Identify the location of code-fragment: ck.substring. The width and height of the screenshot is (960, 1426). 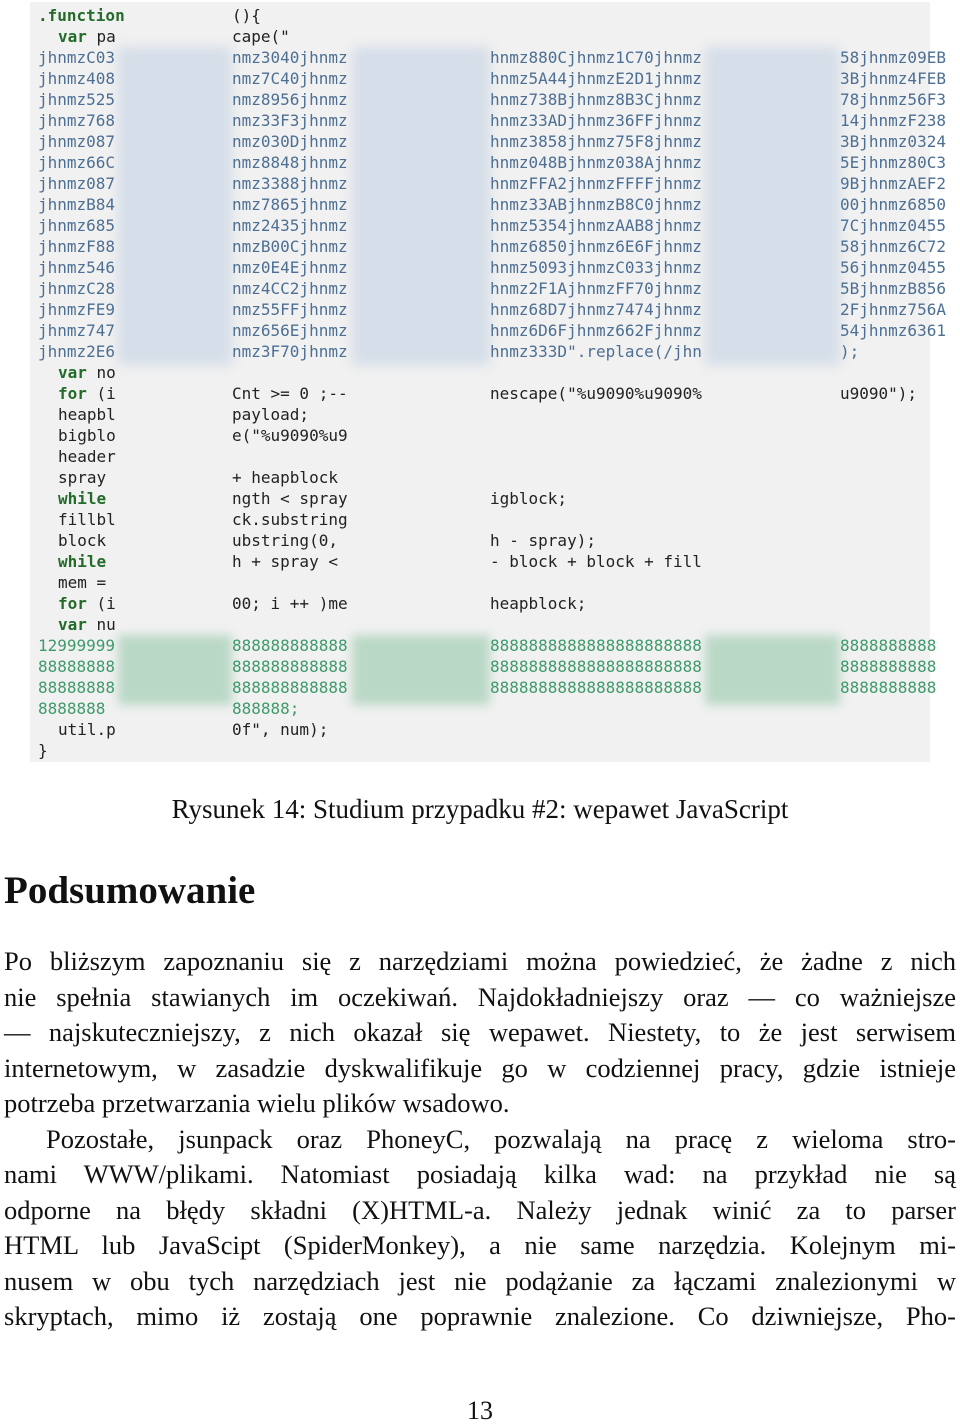
(290, 519).